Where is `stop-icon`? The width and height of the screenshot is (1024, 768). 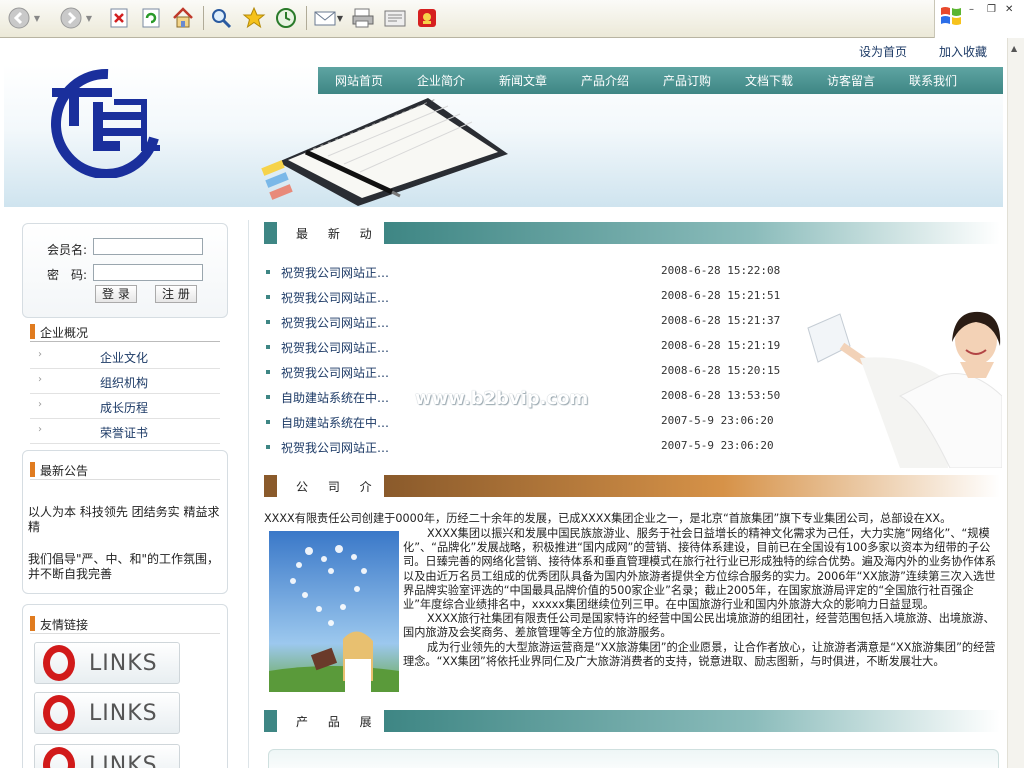 stop-icon is located at coordinates (119, 18).